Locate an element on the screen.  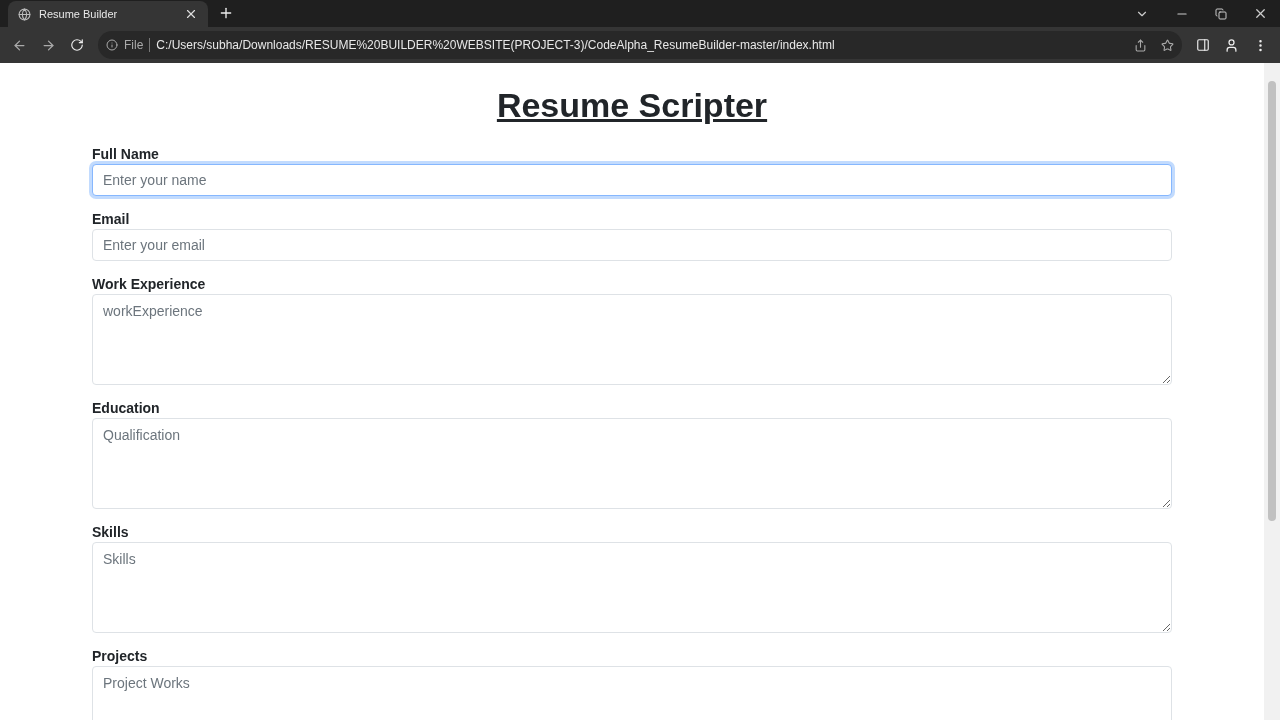
address-bar: File C:/Users/subha/Downloads/RESUME%20BUILDER%20WEBSITE(PROJECT-3)/CodeAlpha_ResumeBuilder-master/index.html is located at coordinates (640, 45).